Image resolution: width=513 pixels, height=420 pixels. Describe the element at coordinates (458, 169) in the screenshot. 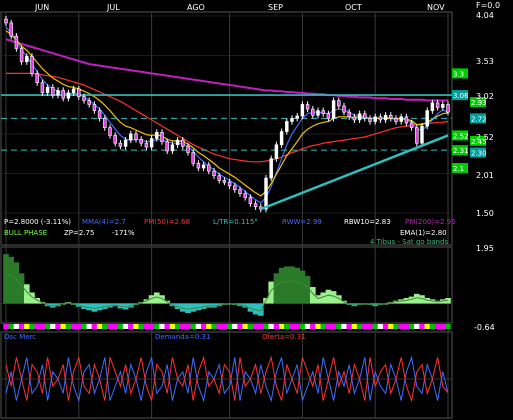

I see `price-tag-label: 2.1` at that location.